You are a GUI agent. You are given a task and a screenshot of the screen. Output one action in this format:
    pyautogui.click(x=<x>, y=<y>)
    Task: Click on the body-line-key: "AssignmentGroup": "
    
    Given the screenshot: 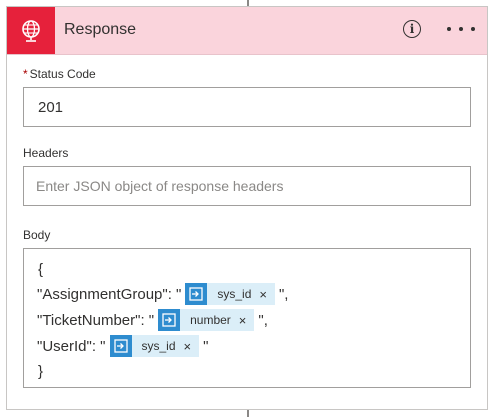 What is the action you would take?
    pyautogui.click(x=109, y=294)
    